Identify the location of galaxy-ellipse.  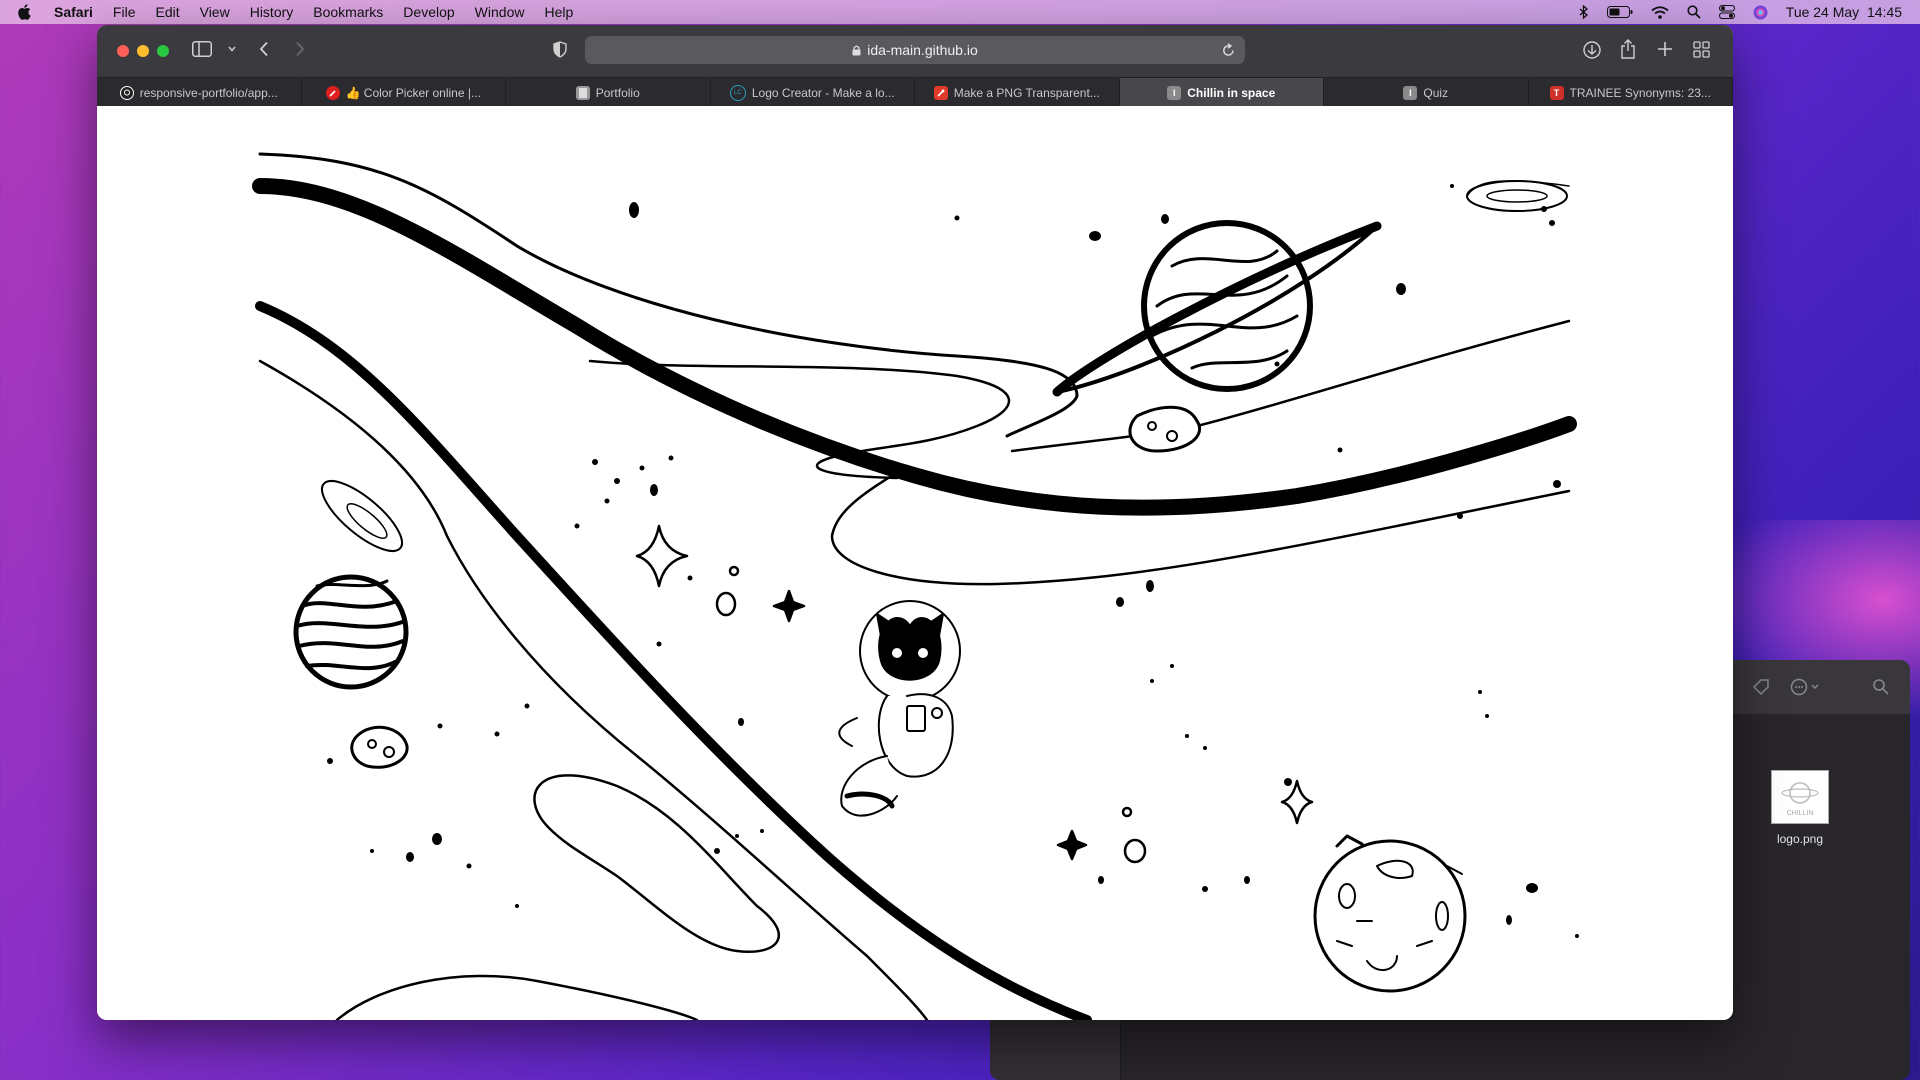
(1518, 196).